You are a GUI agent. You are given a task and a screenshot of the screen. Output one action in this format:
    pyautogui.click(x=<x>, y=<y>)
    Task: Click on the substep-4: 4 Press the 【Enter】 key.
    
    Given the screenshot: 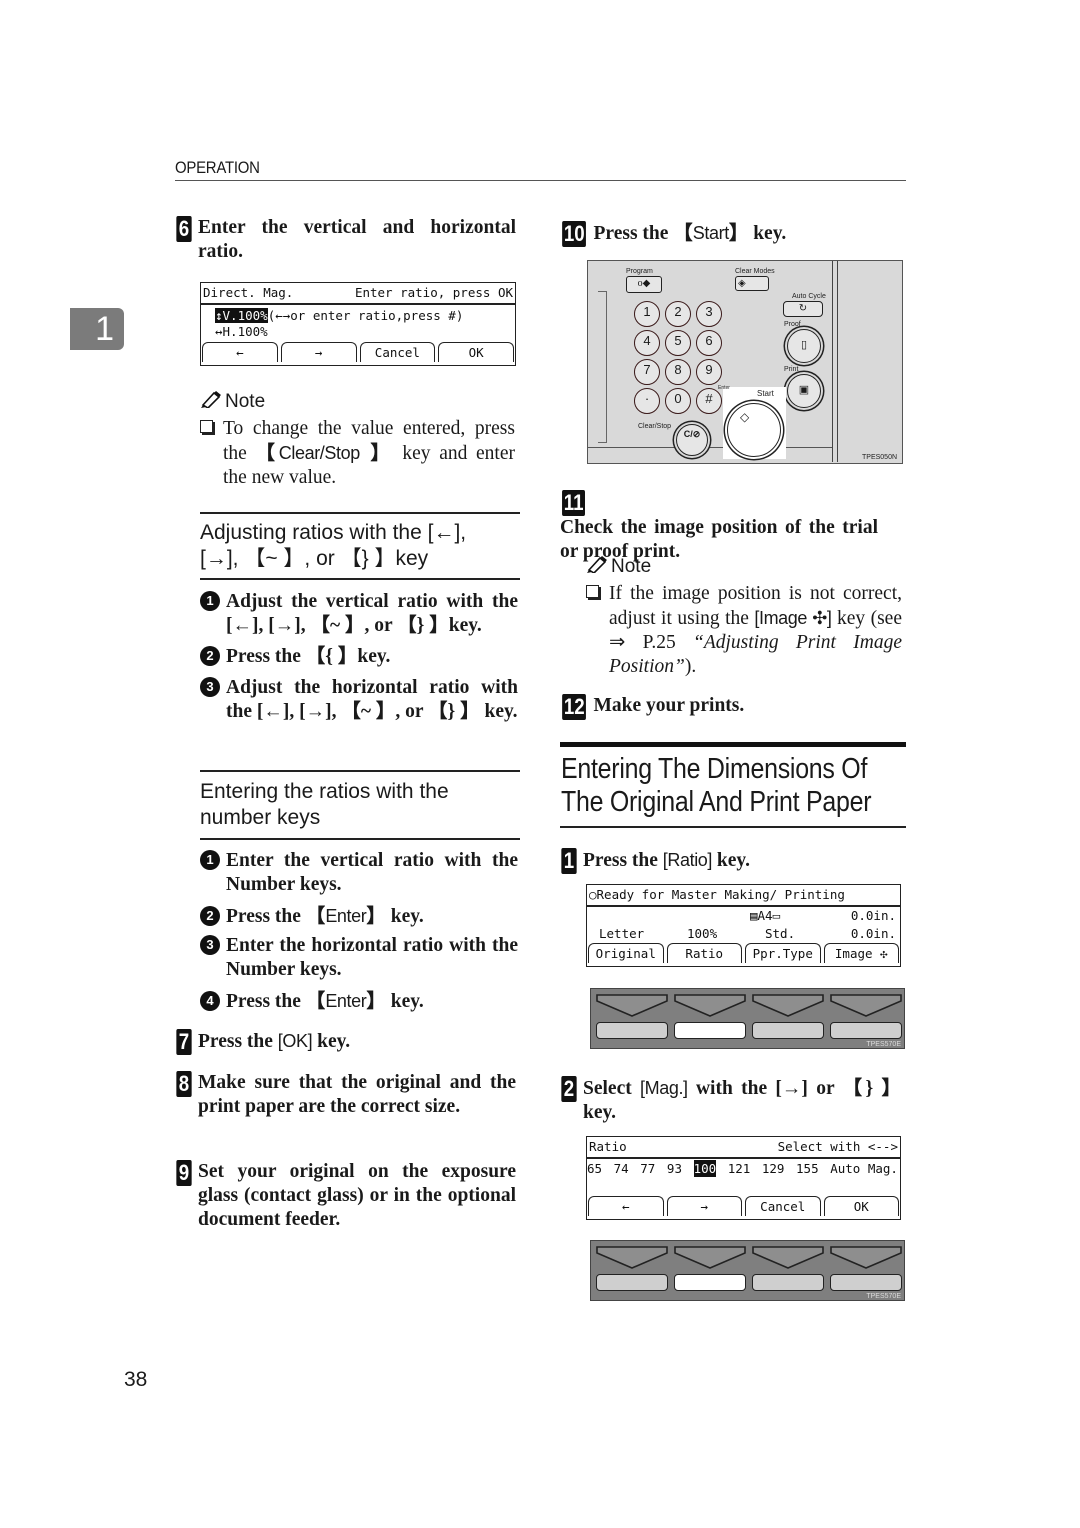 What is the action you would take?
    pyautogui.click(x=360, y=1001)
    